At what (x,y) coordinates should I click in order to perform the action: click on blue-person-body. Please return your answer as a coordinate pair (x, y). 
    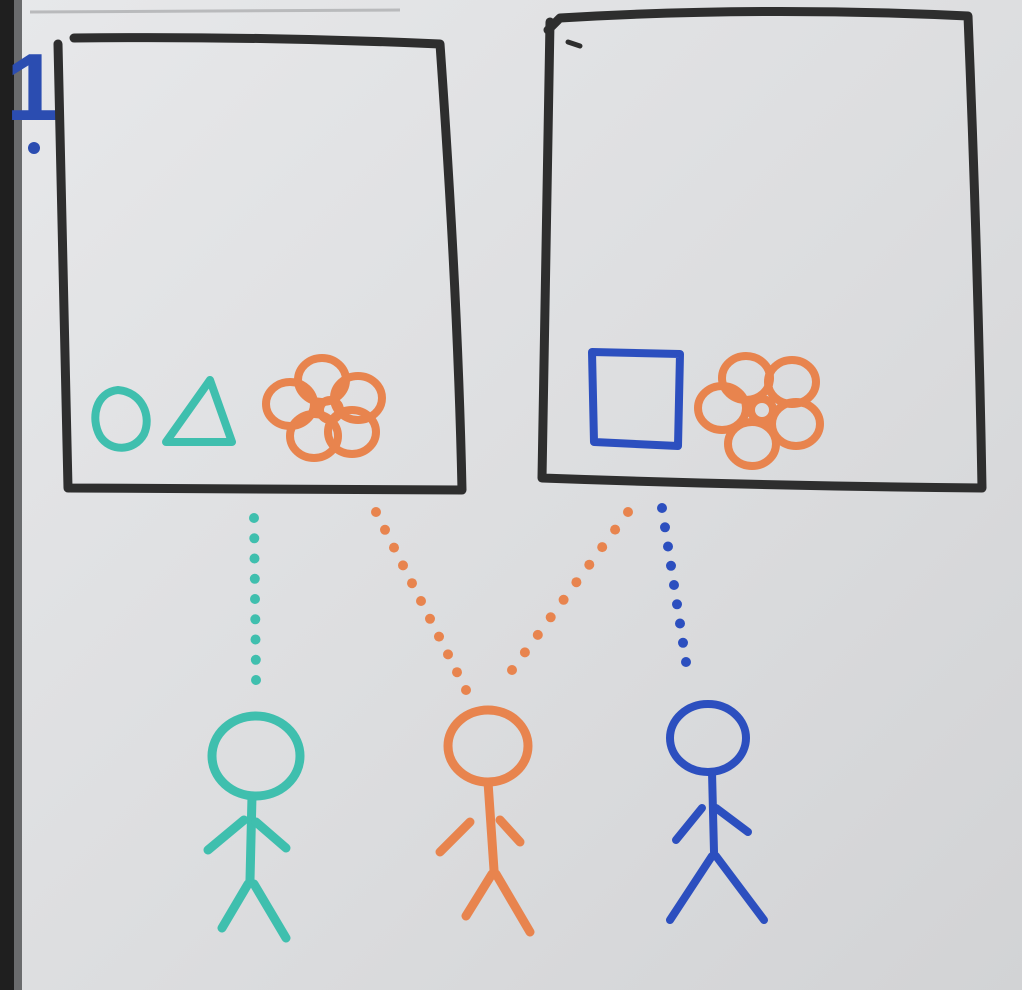
    Looking at the image, I should click on (713, 812).